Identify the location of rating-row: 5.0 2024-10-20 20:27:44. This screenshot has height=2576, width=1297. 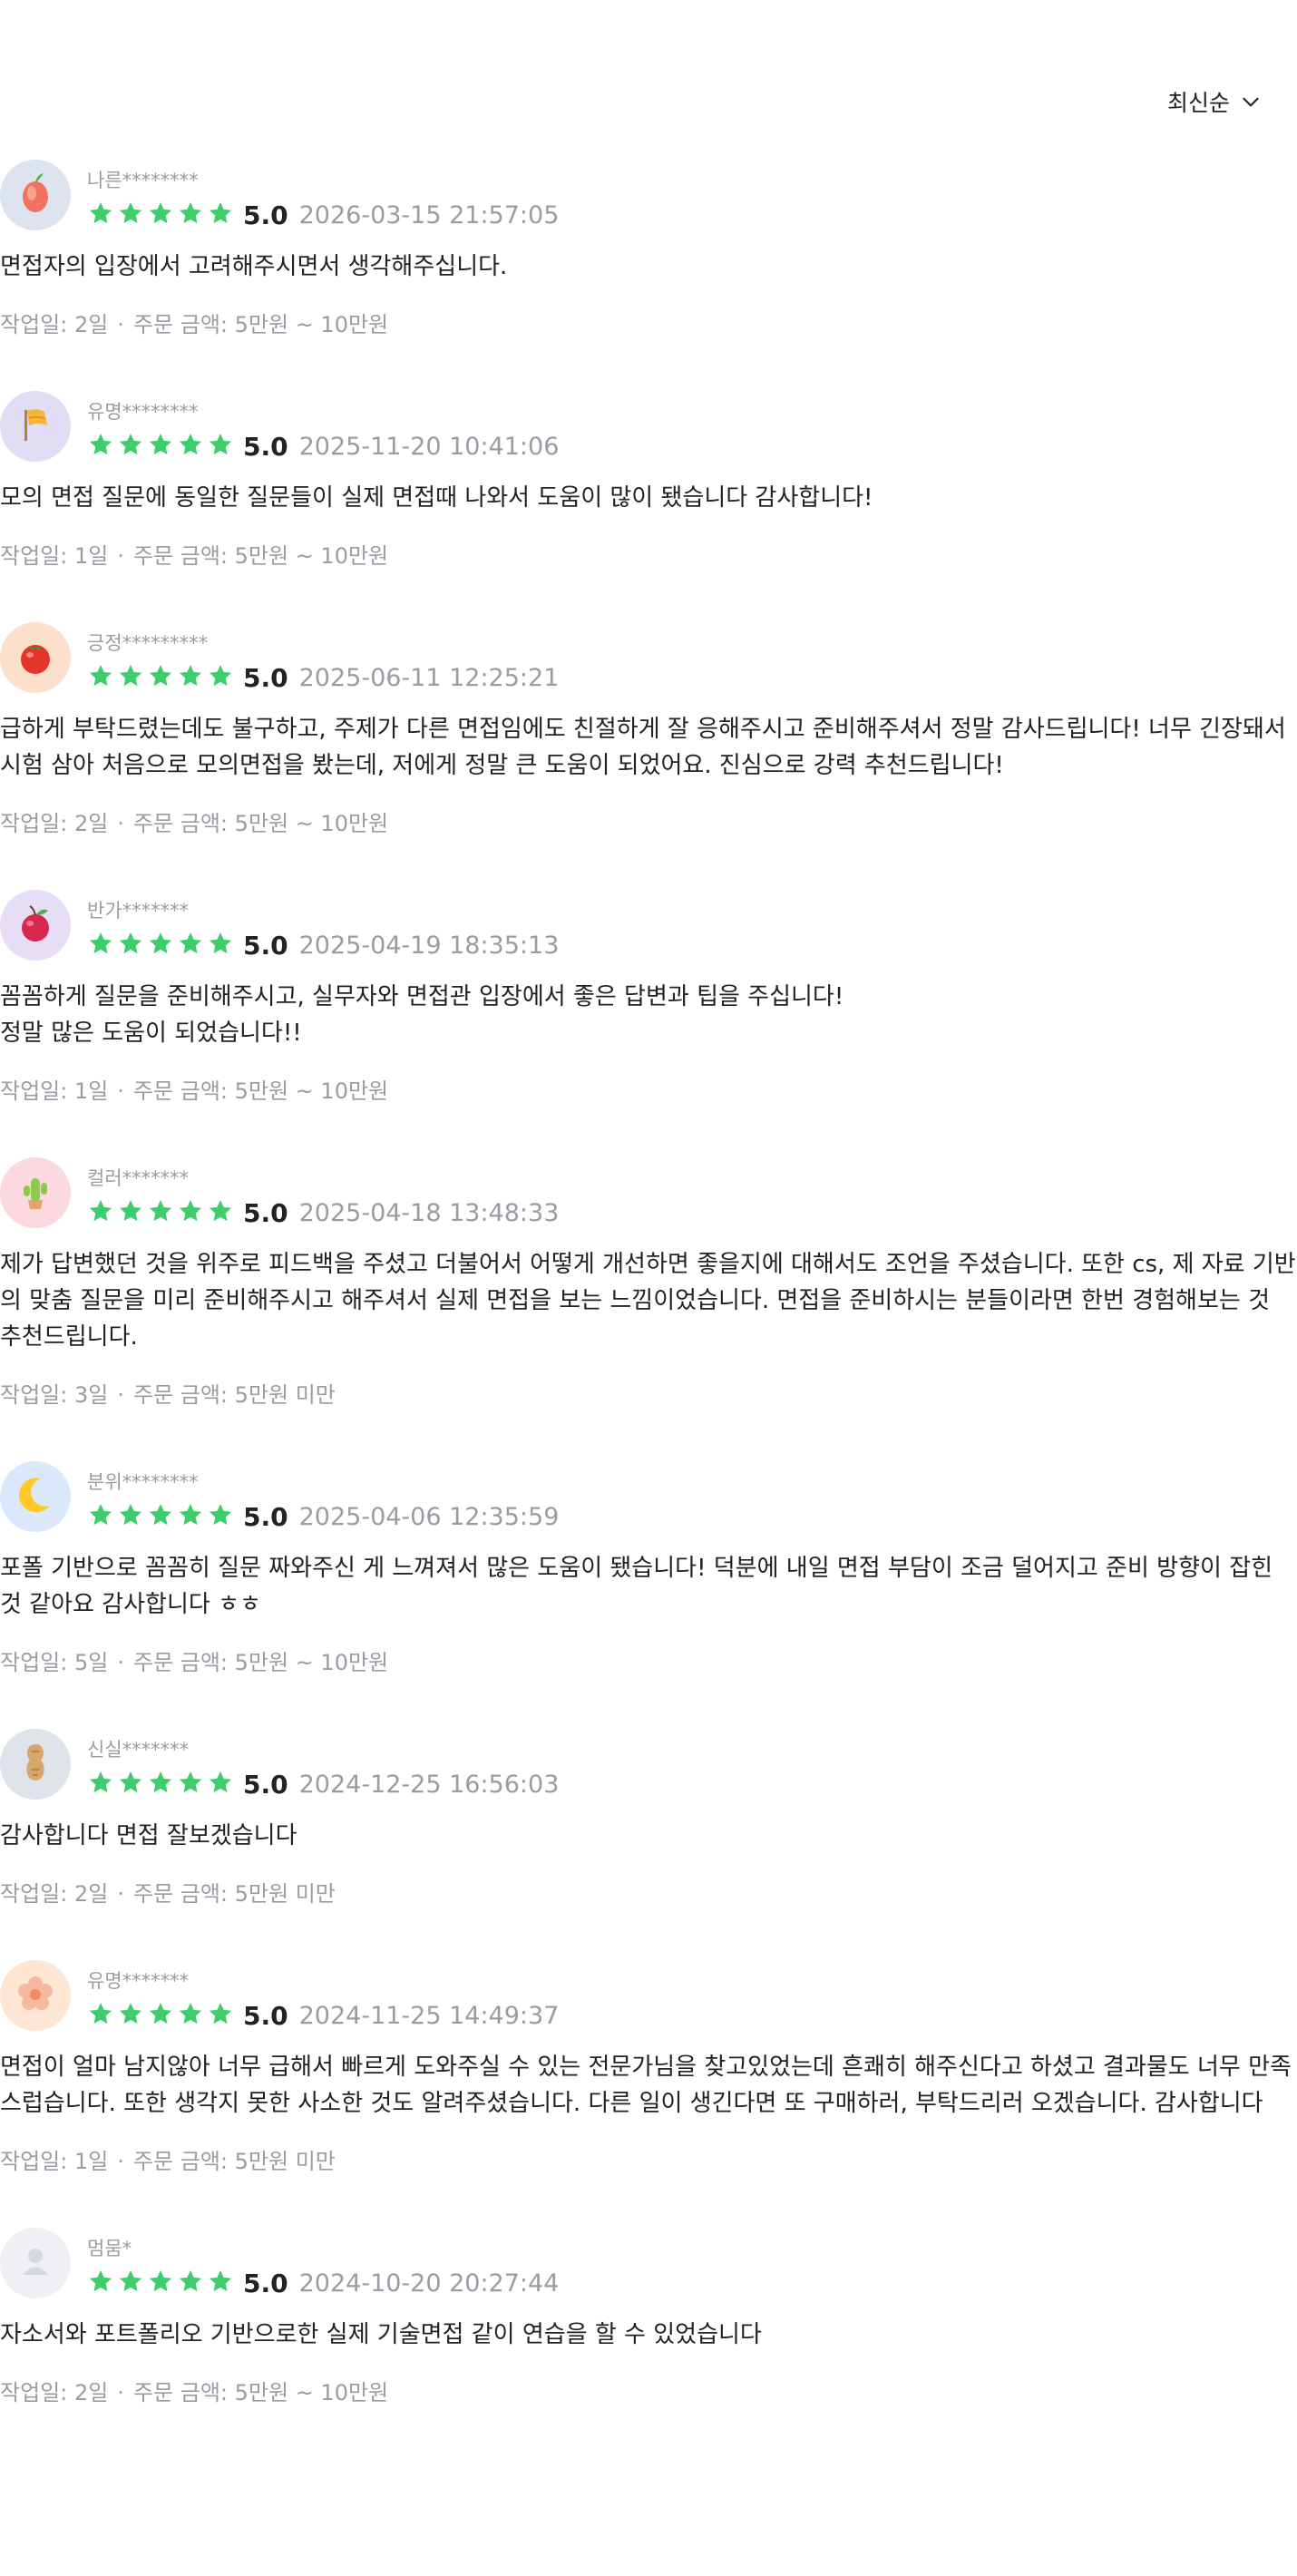
(323, 2283).